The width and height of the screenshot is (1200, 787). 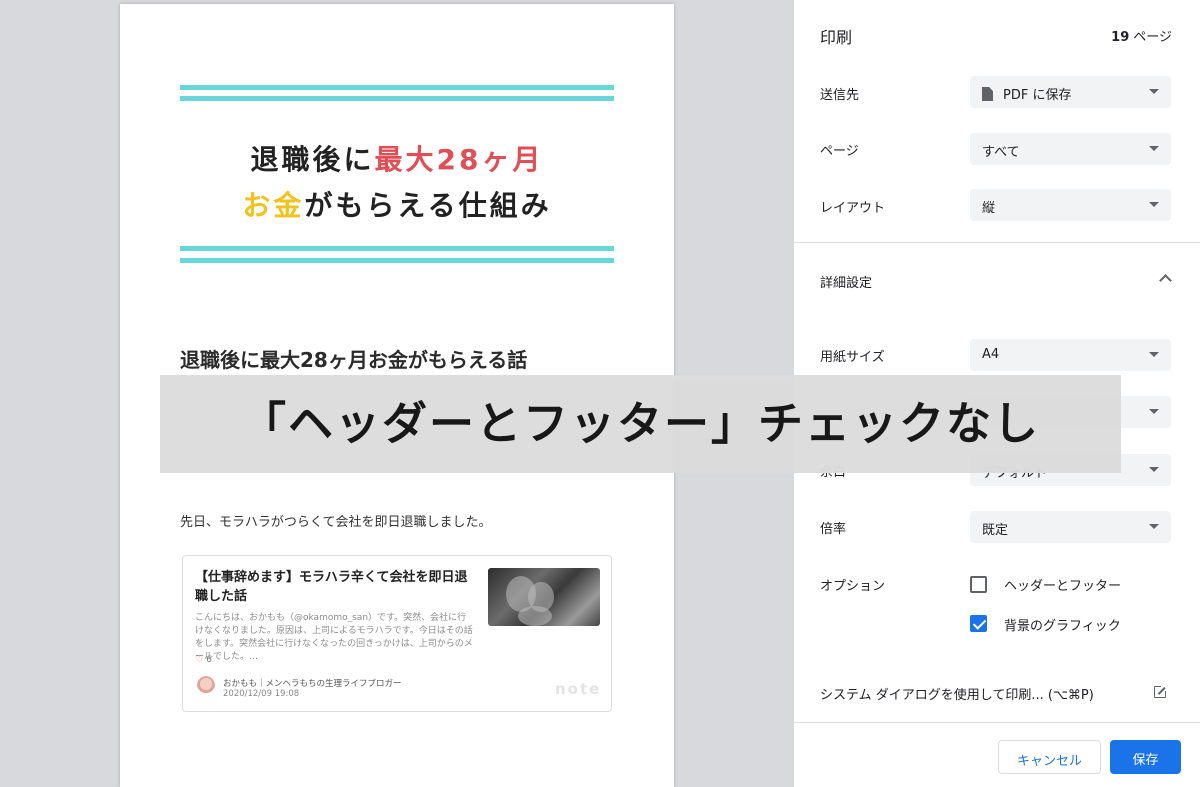 I want to click on article-body-text: 先日、モラハラがつらくて会社を即日退職しました。, so click(x=336, y=522).